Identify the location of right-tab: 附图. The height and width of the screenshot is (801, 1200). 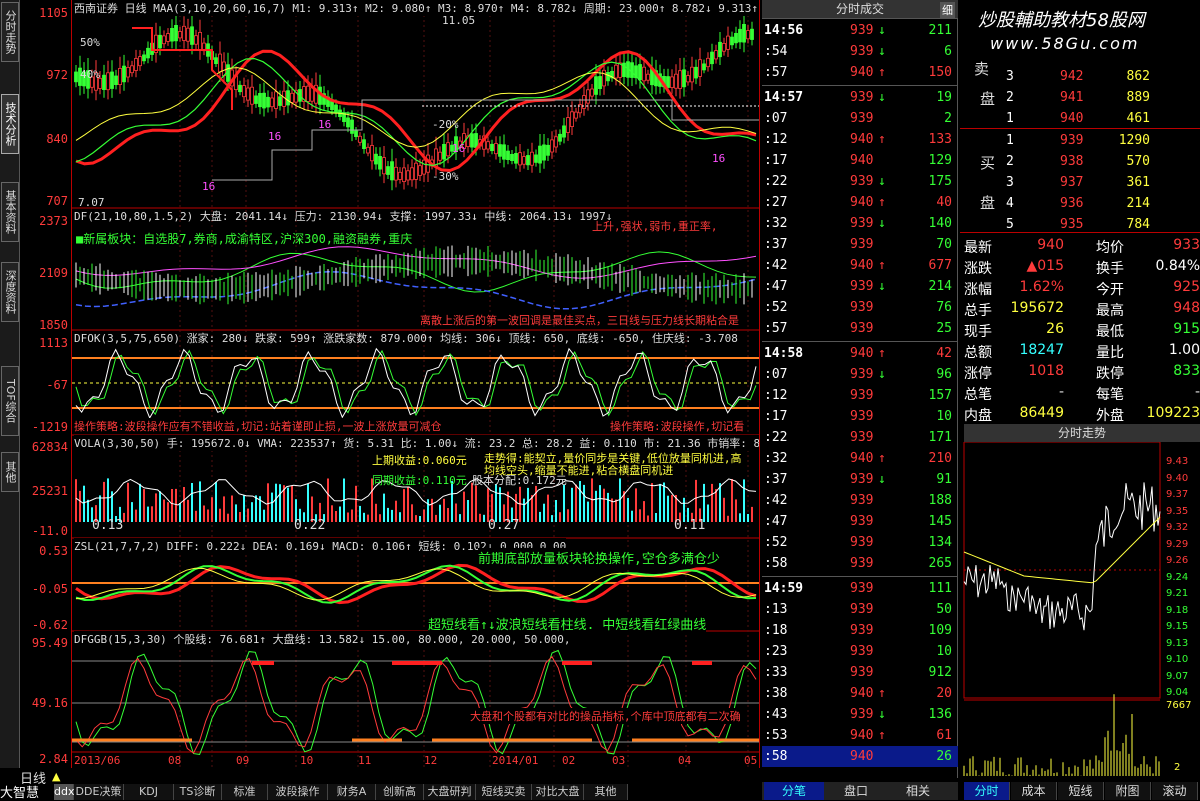
(1128, 791).